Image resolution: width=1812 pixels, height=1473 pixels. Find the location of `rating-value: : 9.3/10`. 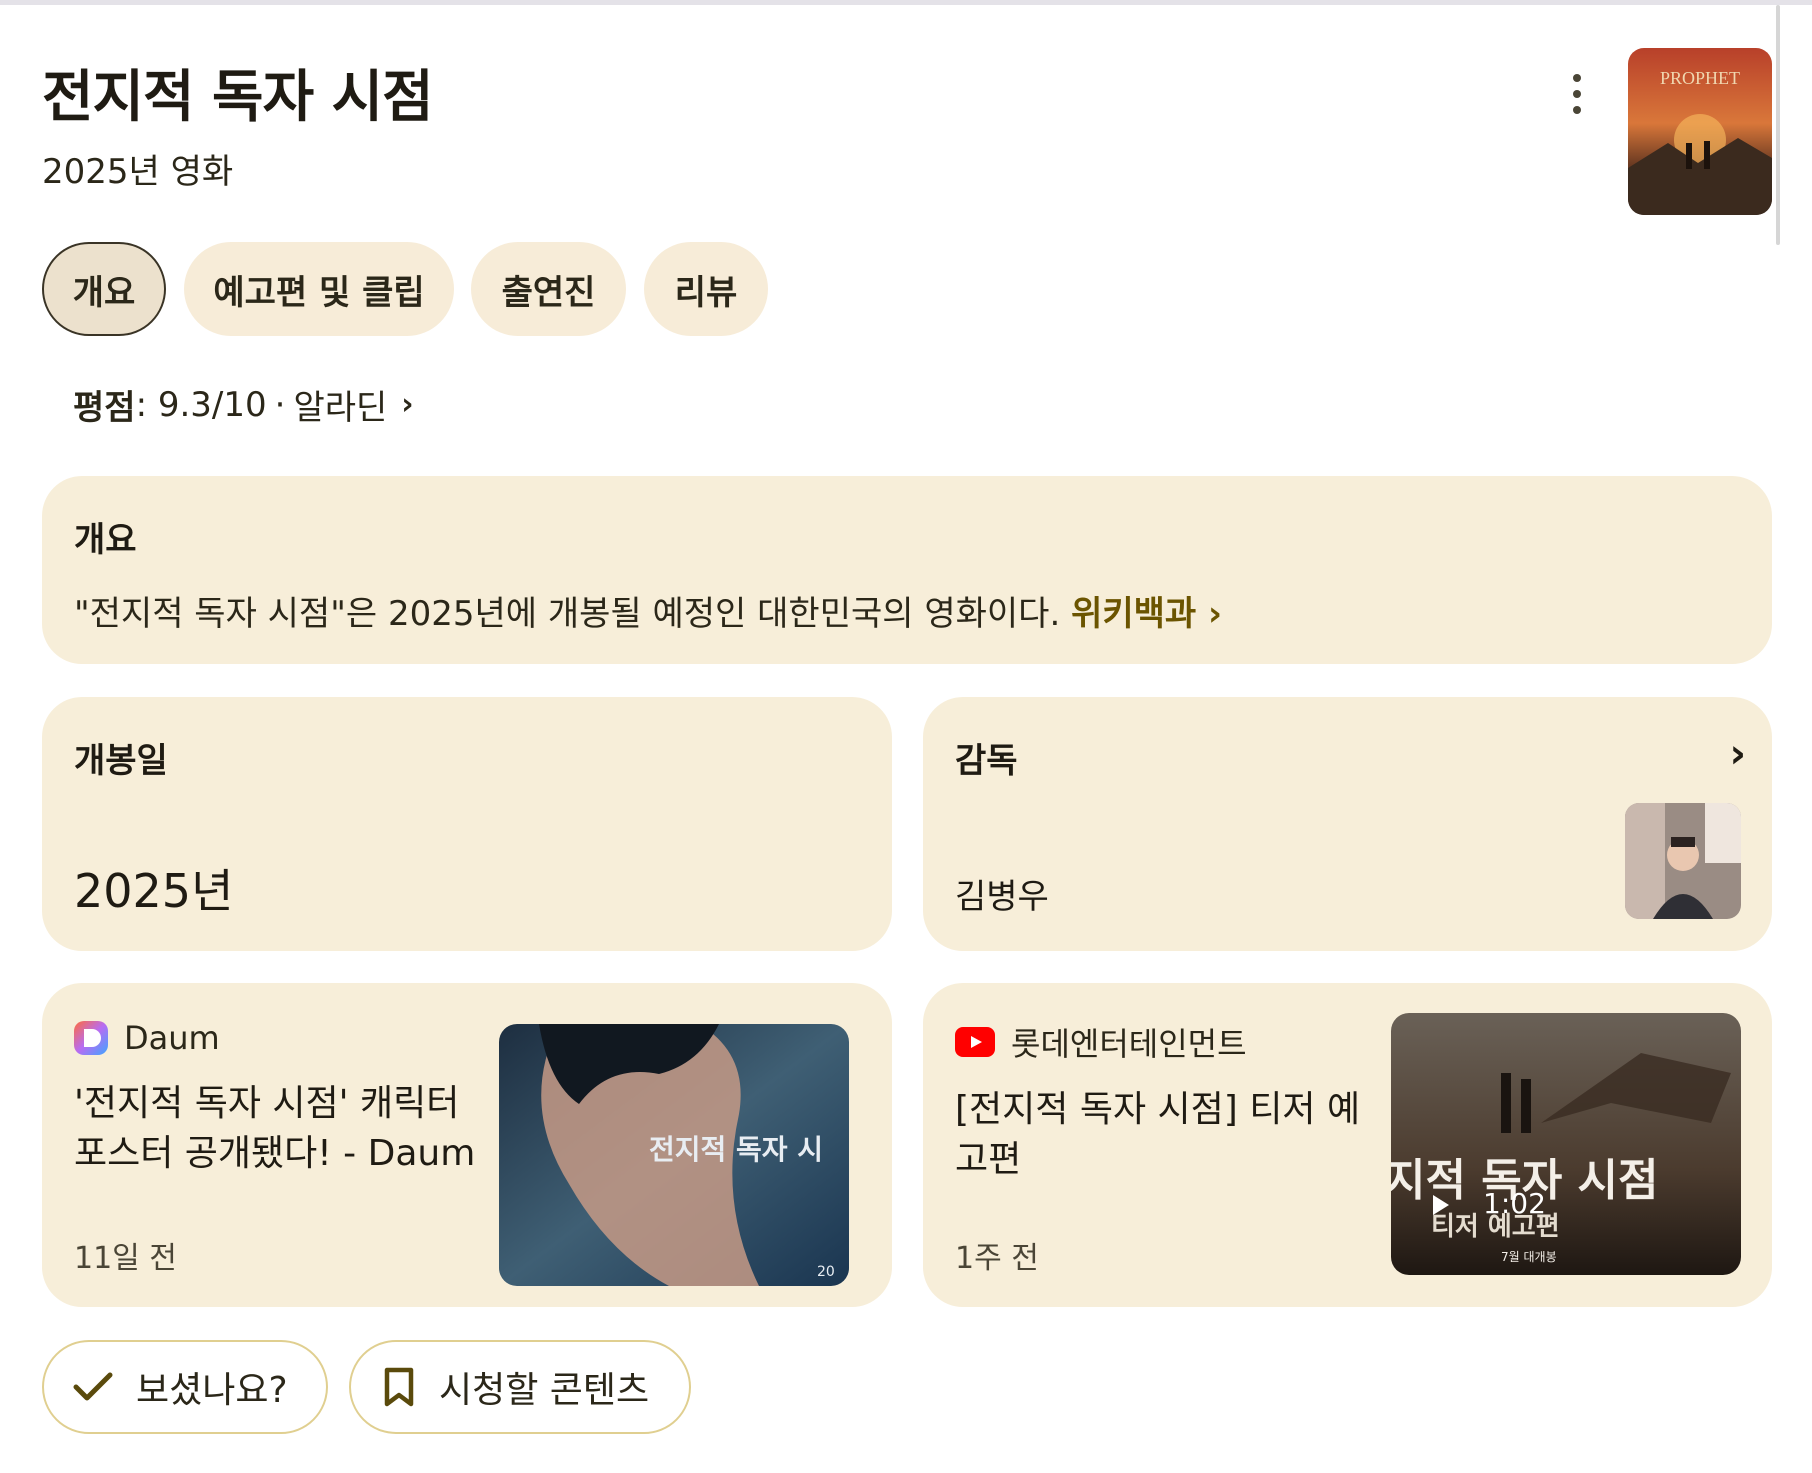

rating-value: : 9.3/10 is located at coordinates (201, 404).